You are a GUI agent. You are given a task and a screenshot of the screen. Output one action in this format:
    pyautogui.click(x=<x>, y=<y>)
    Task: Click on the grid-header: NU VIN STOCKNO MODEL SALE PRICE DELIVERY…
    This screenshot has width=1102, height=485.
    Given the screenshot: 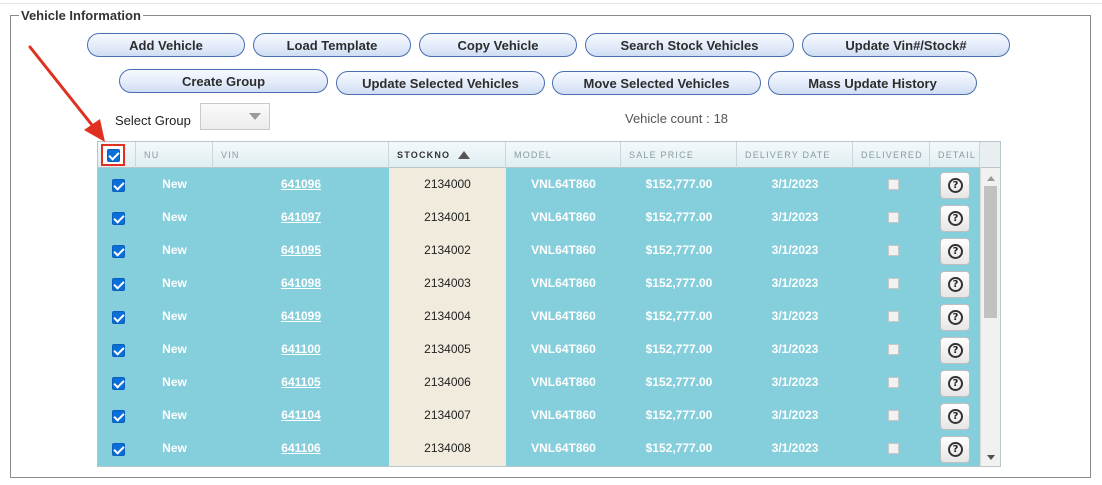 What is the action you would take?
    pyautogui.click(x=539, y=155)
    